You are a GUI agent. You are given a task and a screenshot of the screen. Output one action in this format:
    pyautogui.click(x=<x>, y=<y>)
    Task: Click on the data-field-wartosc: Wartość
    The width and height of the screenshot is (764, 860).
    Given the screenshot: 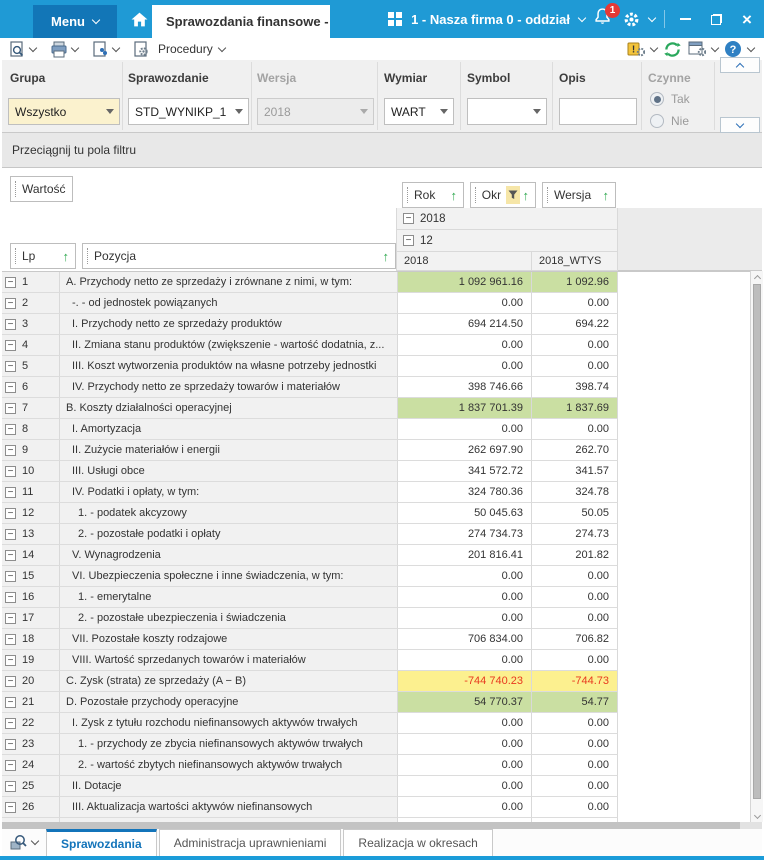 What is the action you would take?
    pyautogui.click(x=41, y=189)
    